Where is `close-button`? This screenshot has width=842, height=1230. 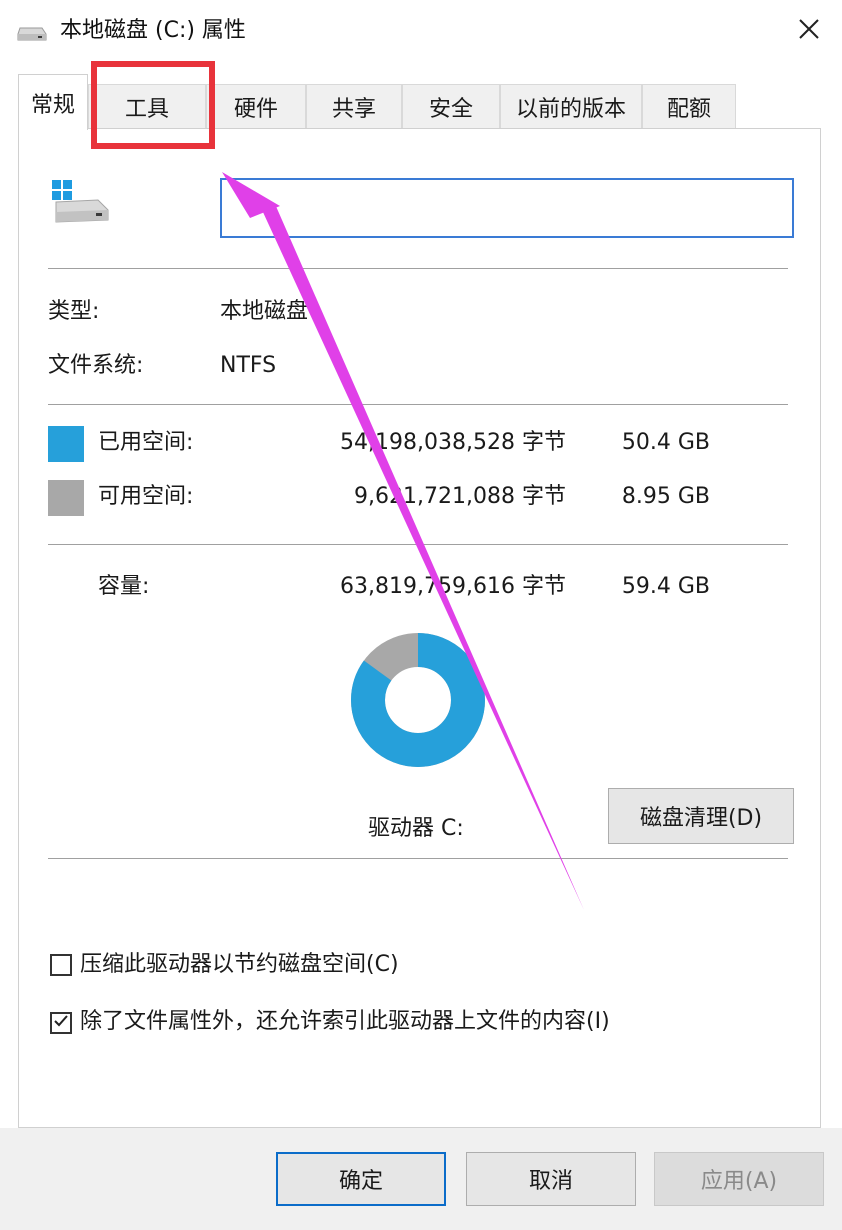
close-button is located at coordinates (809, 31).